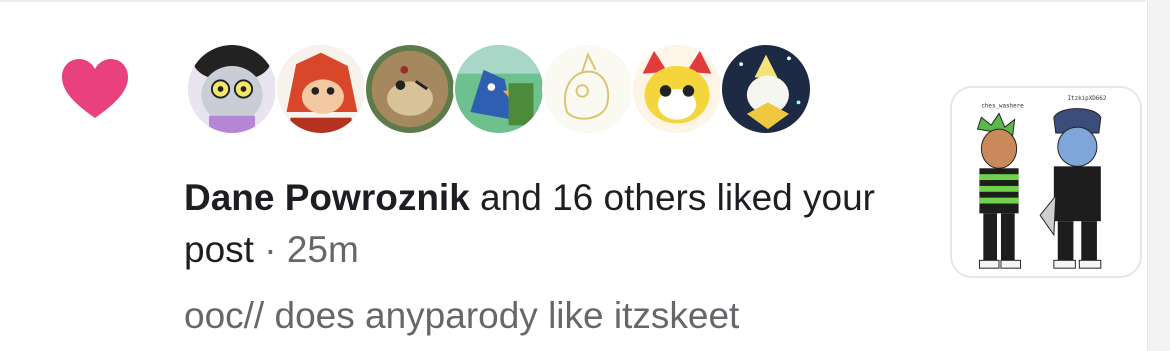  Describe the element at coordinates (1087, 99) in the screenshot. I see `thumbnail-caption-right: ItzkipXD662` at that location.